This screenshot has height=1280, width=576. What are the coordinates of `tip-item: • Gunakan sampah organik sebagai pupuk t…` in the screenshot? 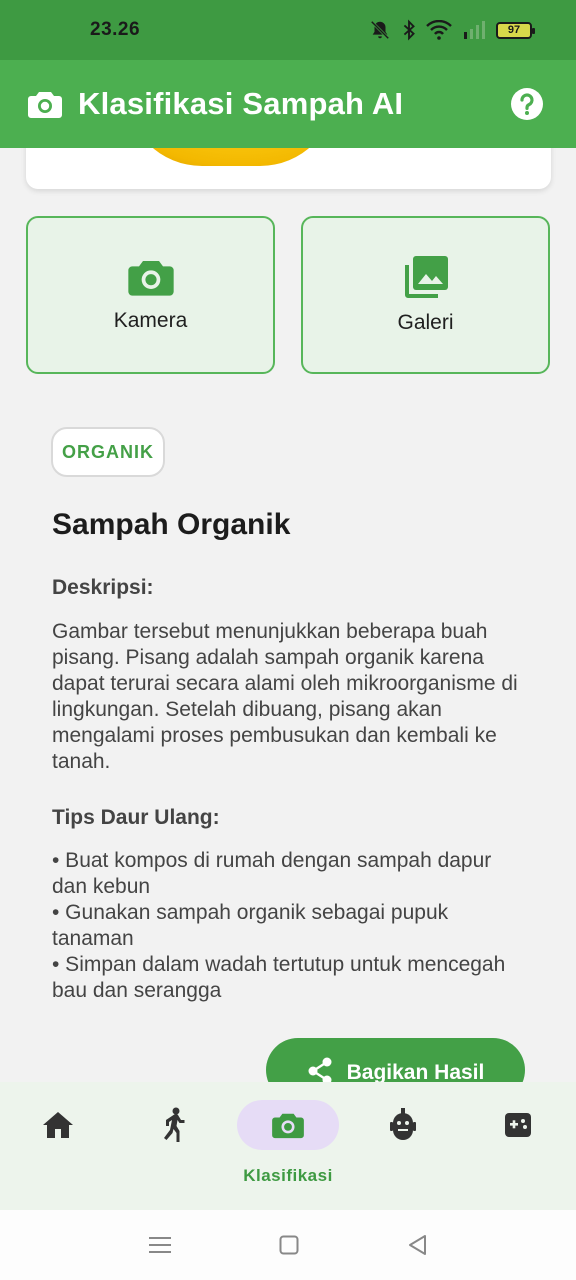 It's located at (250, 925).